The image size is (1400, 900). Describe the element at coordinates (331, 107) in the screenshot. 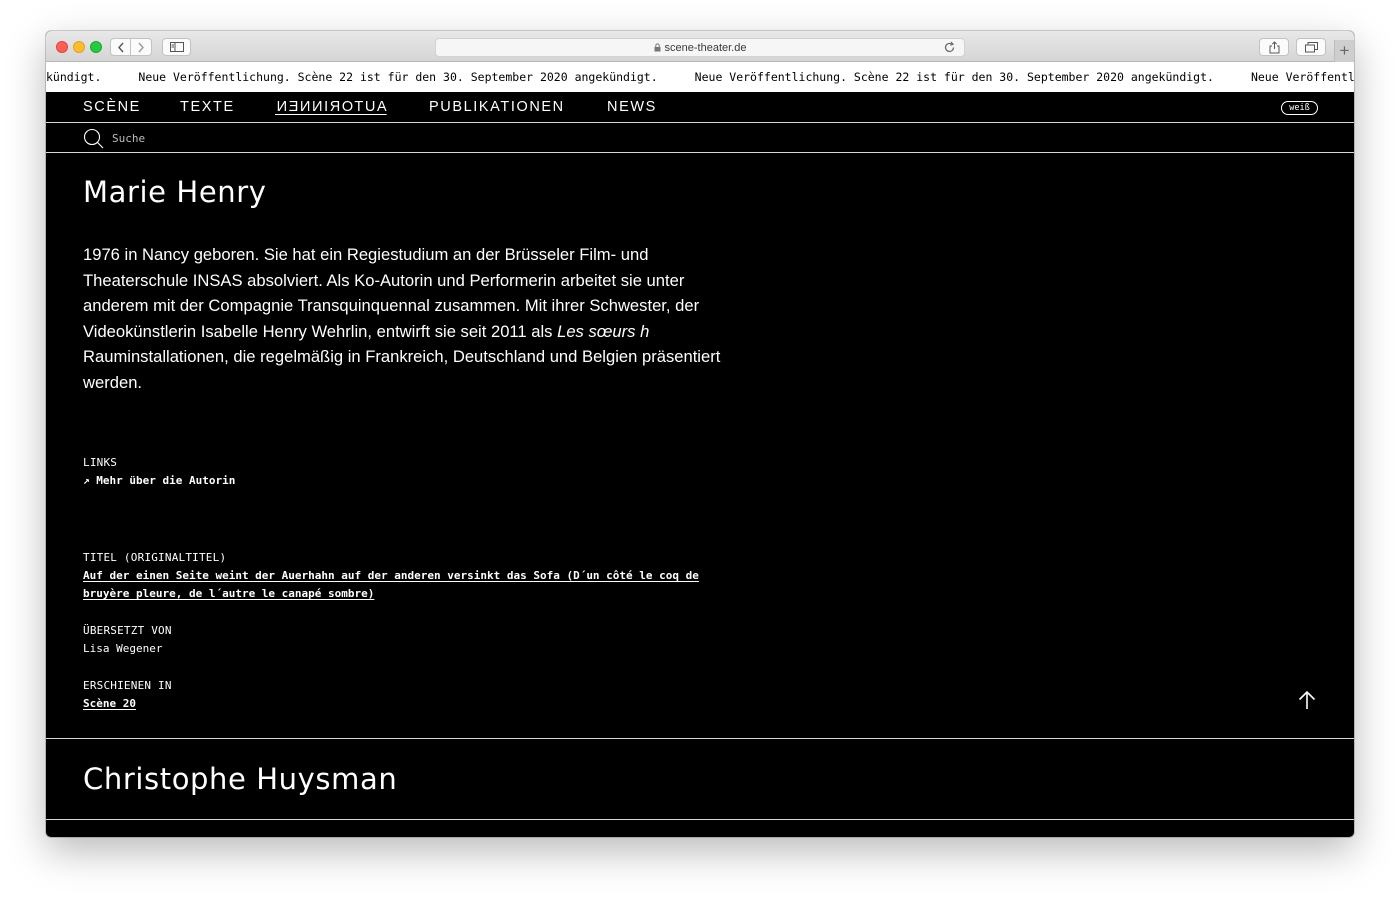

I see `nav-item-autorinnen: AUTORINNEN` at that location.